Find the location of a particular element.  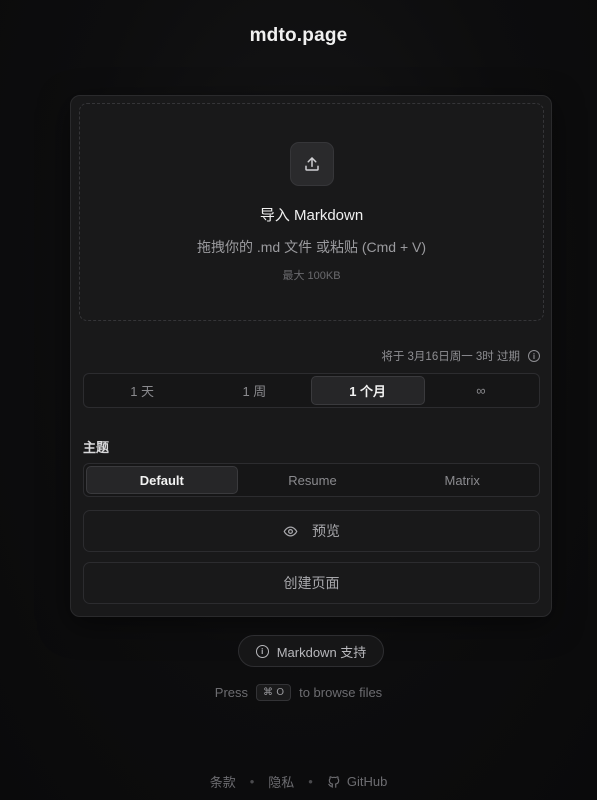

create-page-label: 创建页面 is located at coordinates (311, 583).